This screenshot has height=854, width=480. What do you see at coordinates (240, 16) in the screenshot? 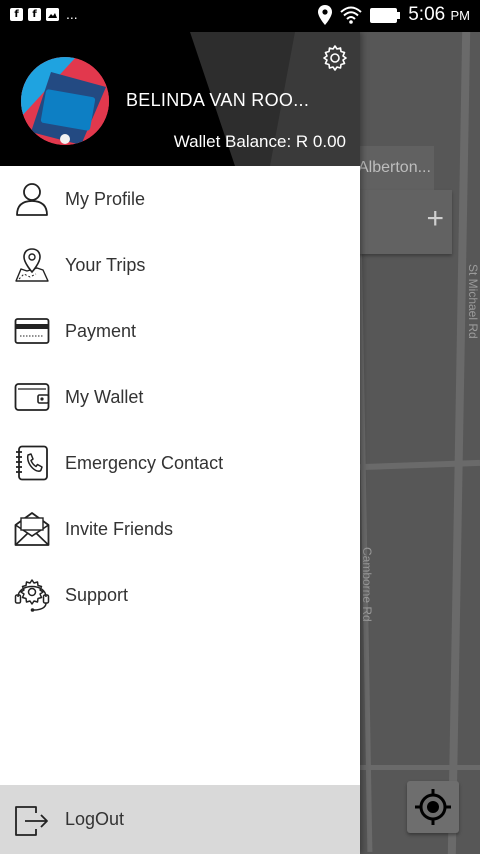
I see `status-bar: f f ... 5:06 PM` at bounding box center [240, 16].